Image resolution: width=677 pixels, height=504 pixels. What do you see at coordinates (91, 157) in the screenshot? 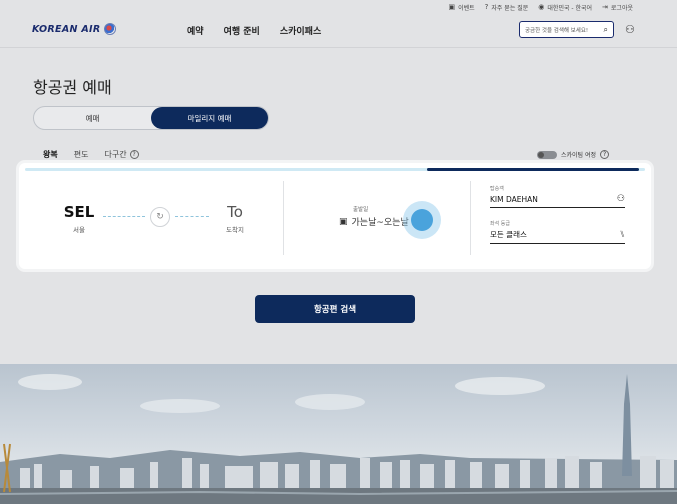
I see `trip-type-tabs: 왕복 편도 다구간?` at bounding box center [91, 157].